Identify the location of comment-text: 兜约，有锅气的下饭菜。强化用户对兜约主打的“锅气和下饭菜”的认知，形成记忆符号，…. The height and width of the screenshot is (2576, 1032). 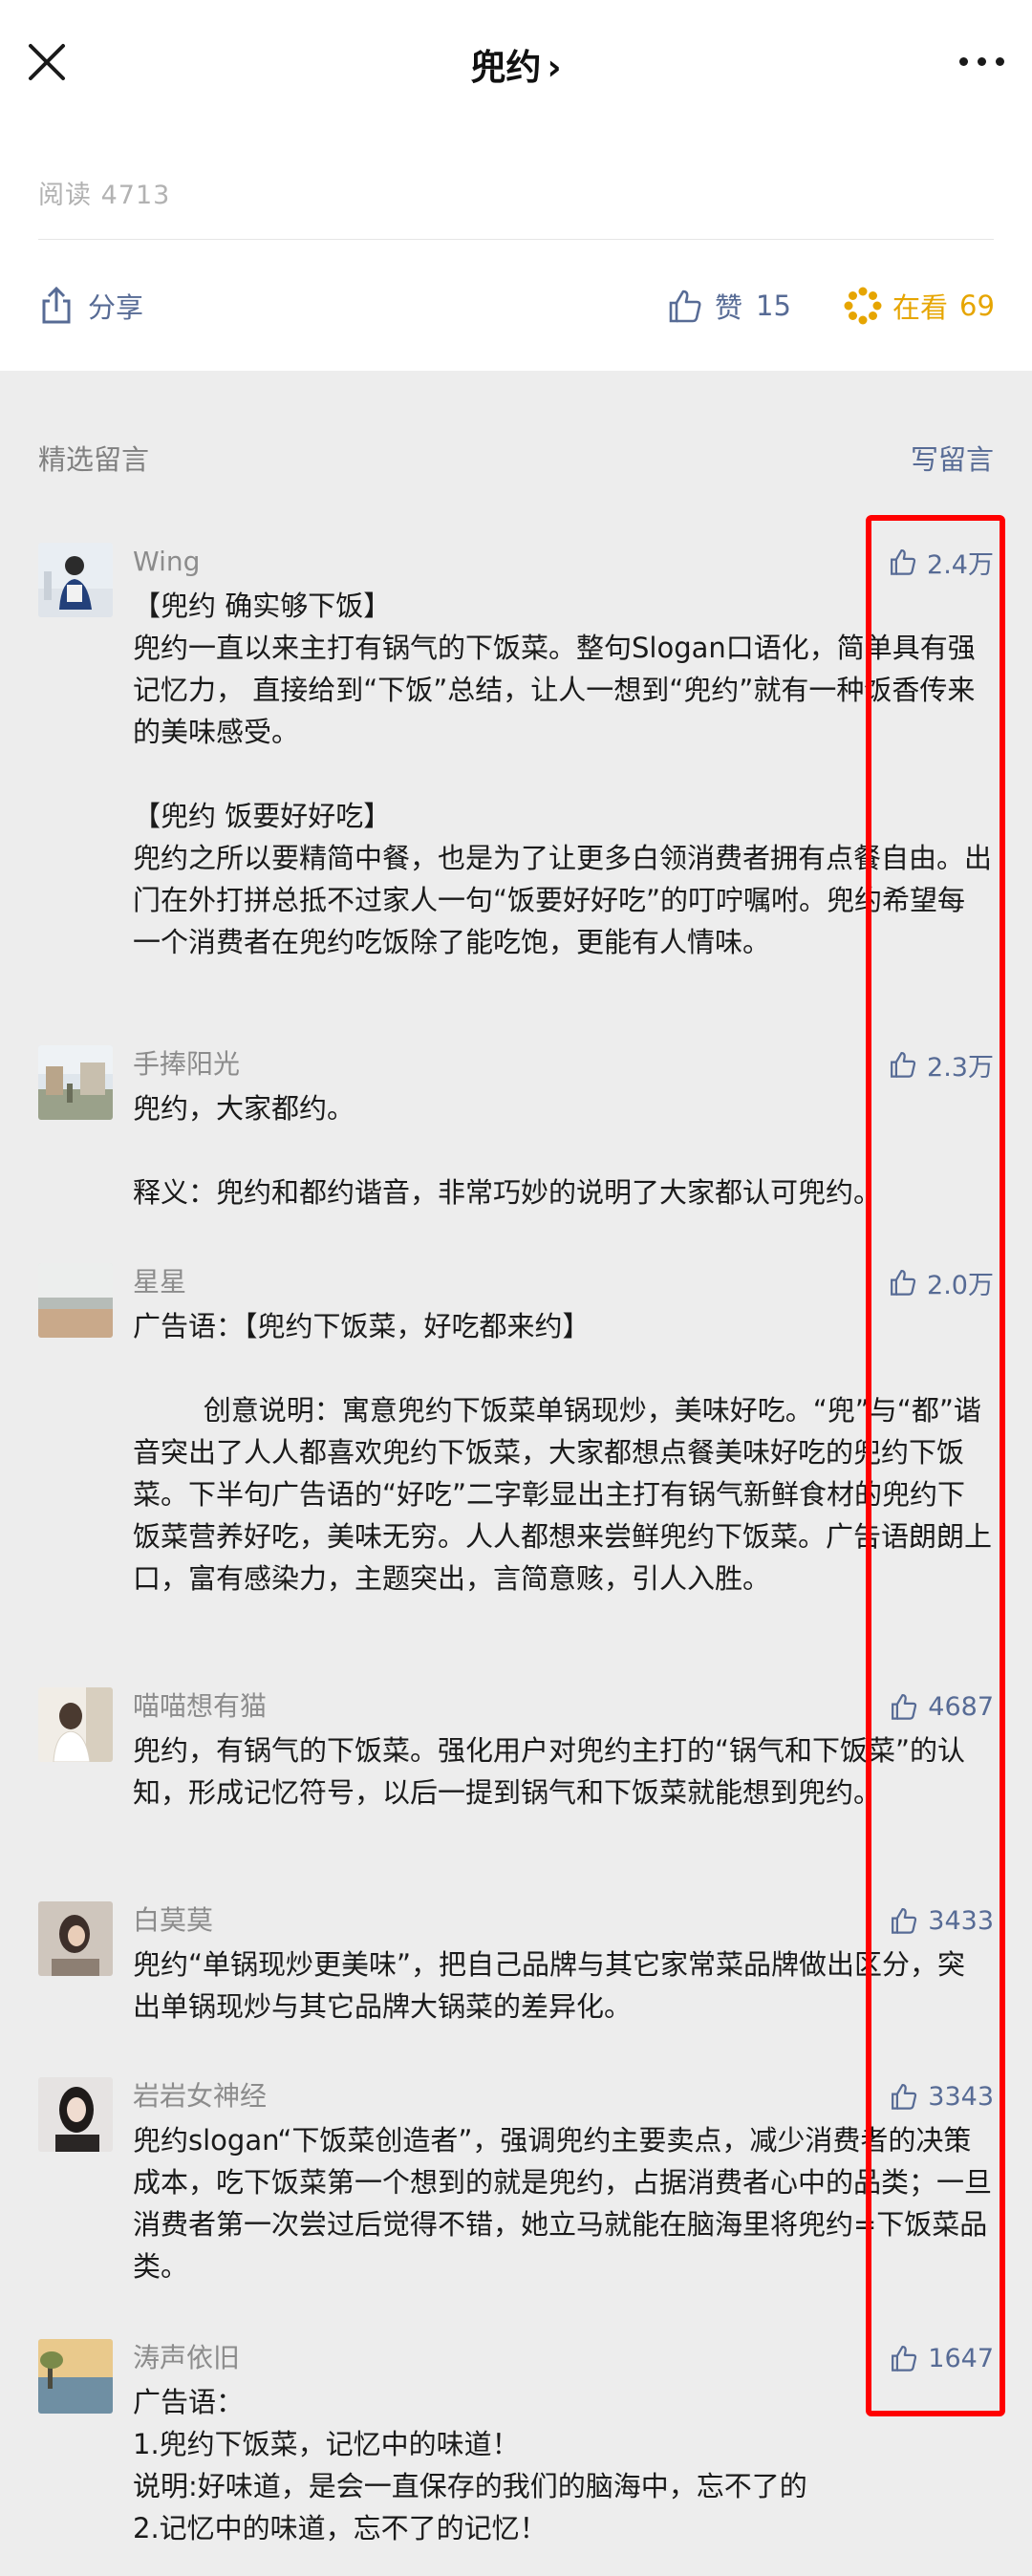
(550, 1771).